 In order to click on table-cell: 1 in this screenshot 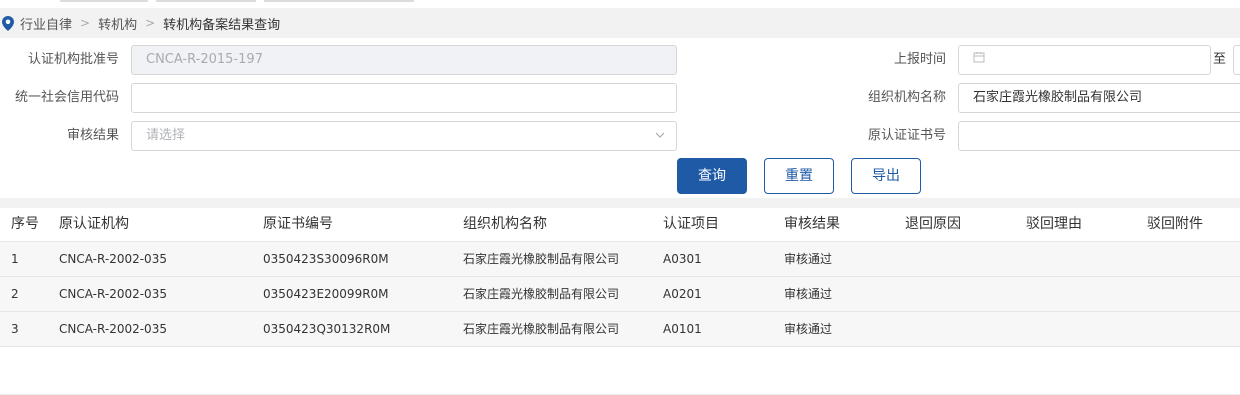, I will do `click(15, 259)`.